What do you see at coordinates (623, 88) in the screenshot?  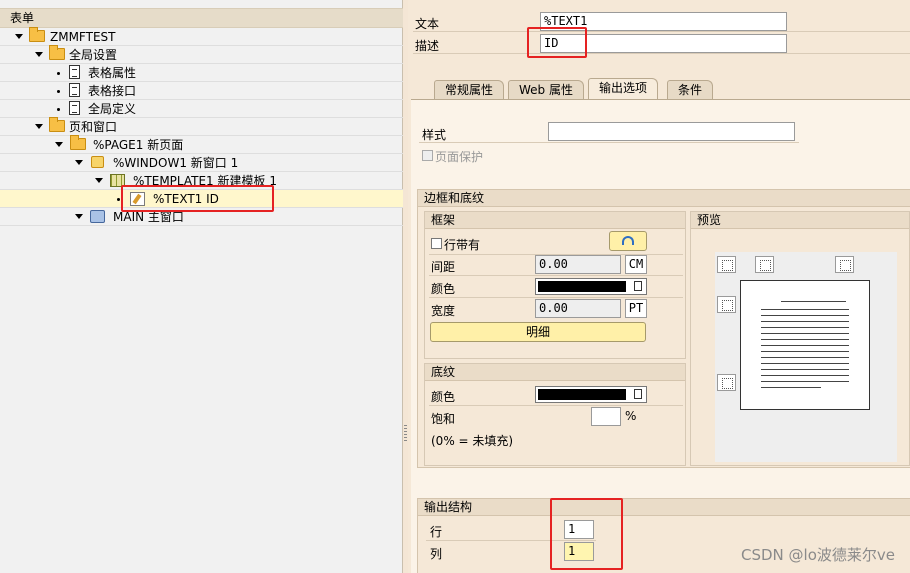 I see `tab-output-options: 输出选项` at bounding box center [623, 88].